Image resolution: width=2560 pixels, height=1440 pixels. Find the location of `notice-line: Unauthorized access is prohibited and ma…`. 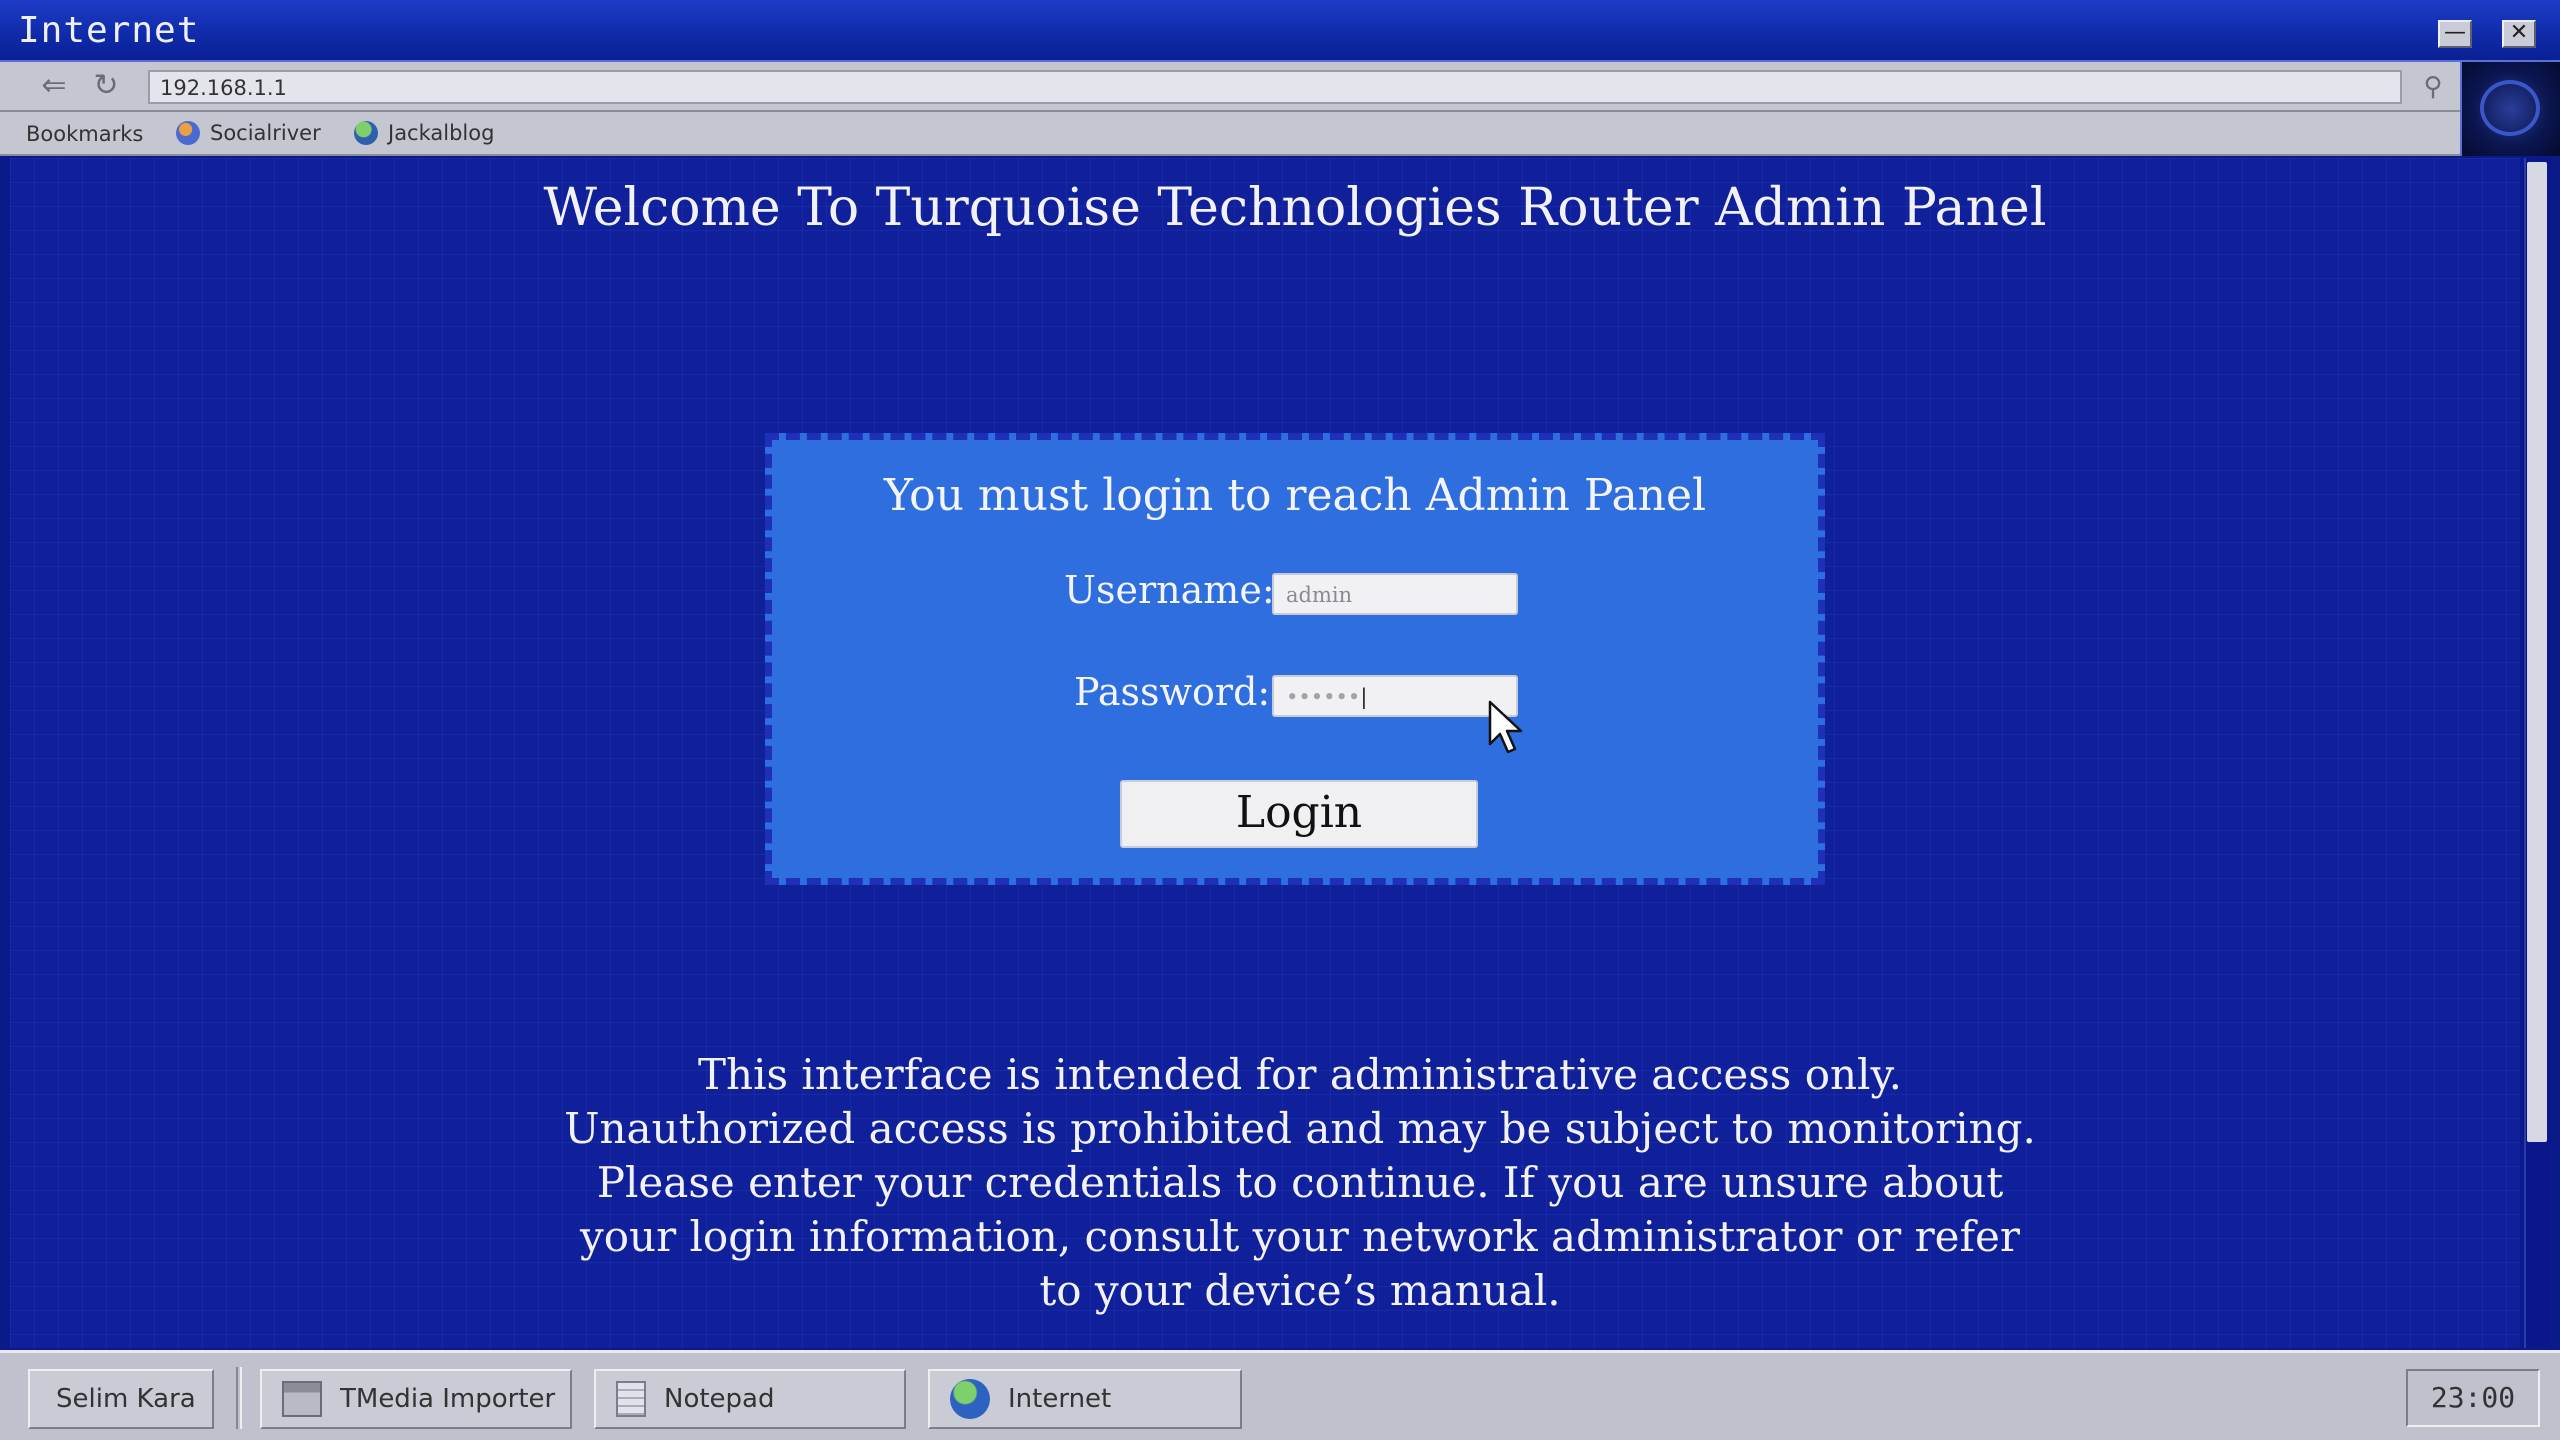

notice-line: Unauthorized access is prohibited and ma… is located at coordinates (1300, 1128).